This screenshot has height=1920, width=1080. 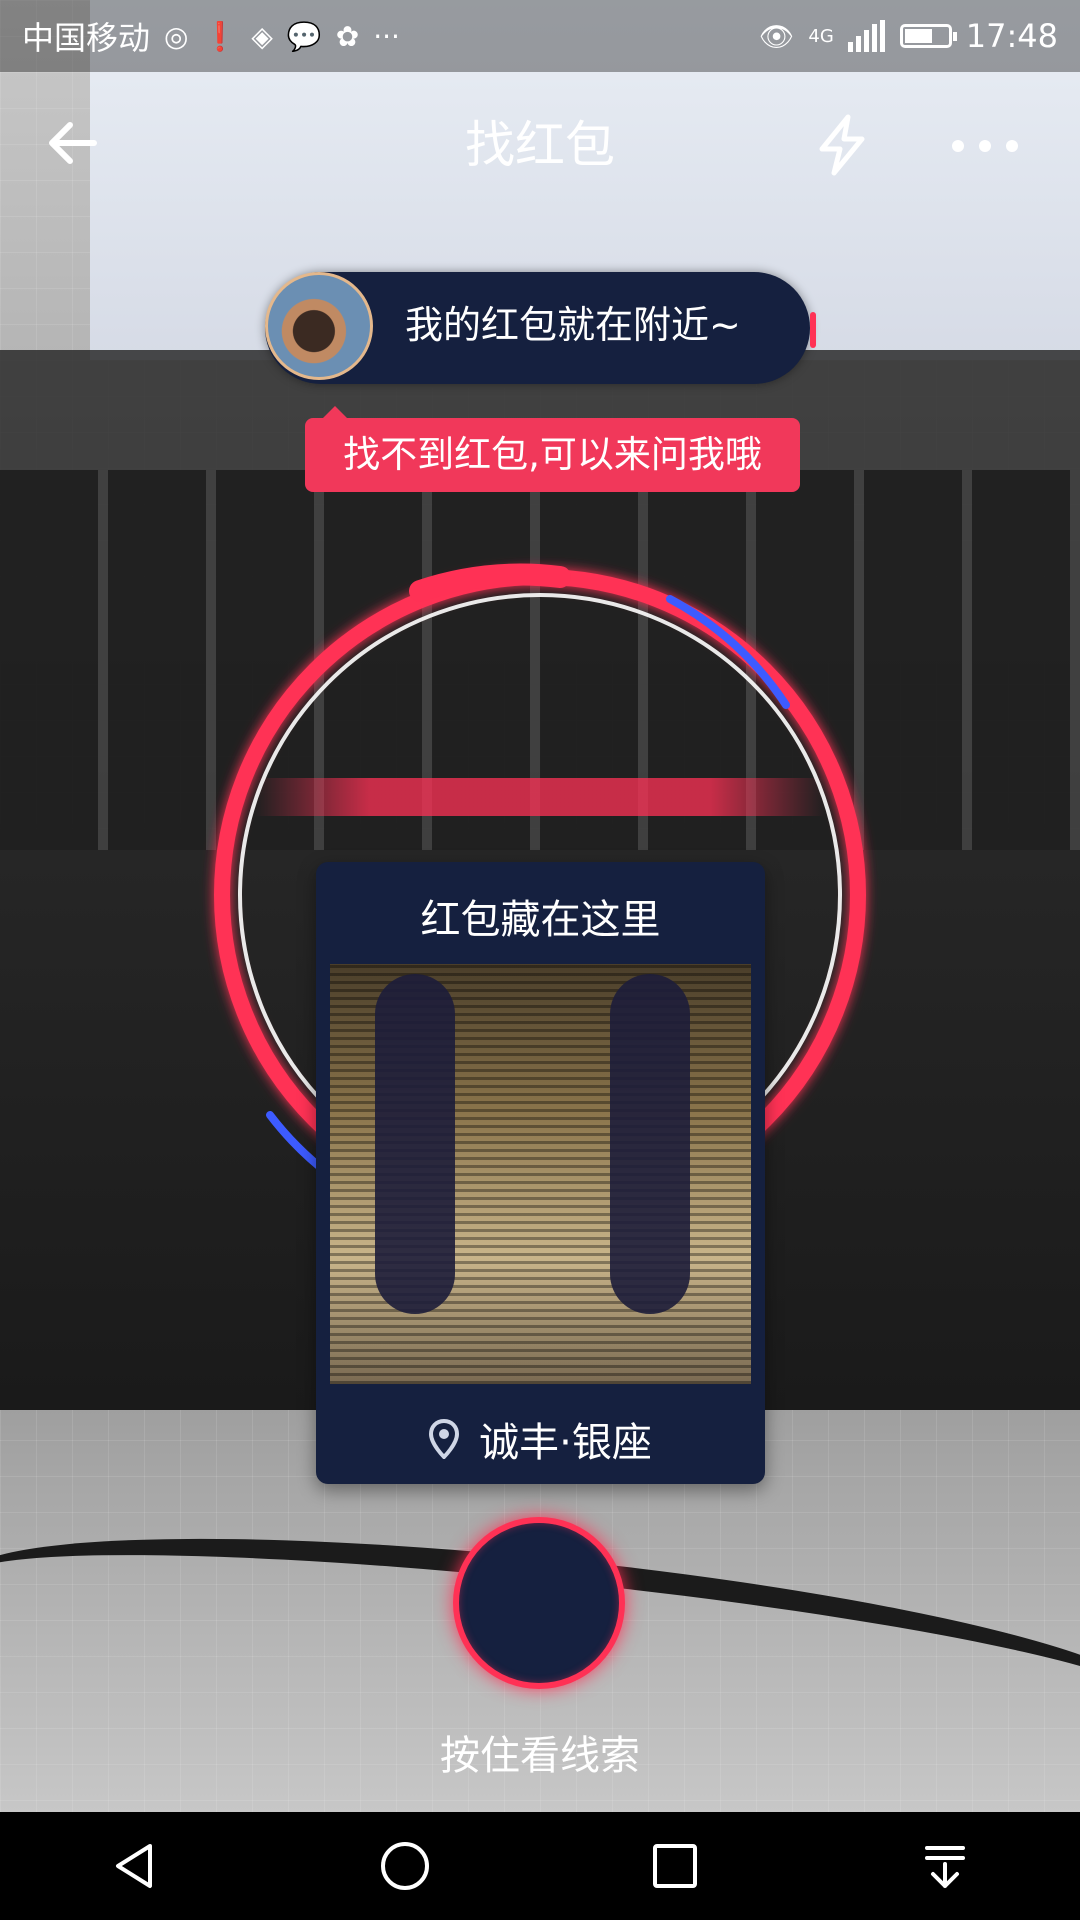 I want to click on location-name: 诚丰·银座, so click(x=565, y=1443).